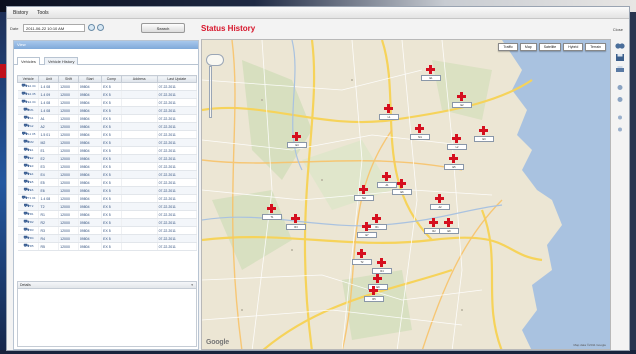  Describe the element at coordinates (139, 222) in the screenshot. I see `table-cell` at that location.